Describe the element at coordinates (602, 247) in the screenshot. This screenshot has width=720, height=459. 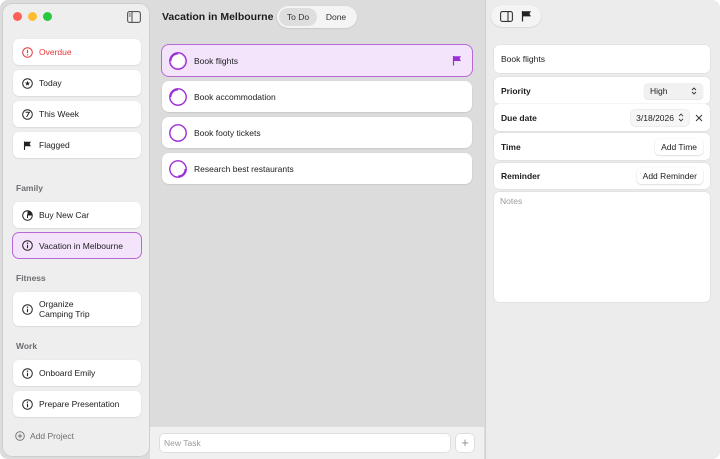
I see `notes-field` at that location.